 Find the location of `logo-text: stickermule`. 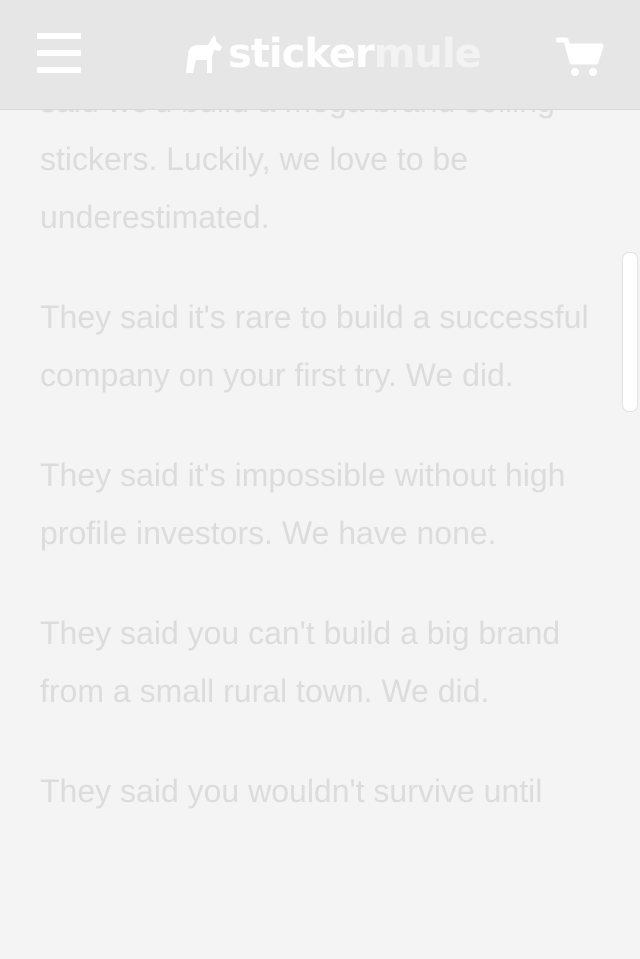

logo-text: stickermule is located at coordinates (355, 54).